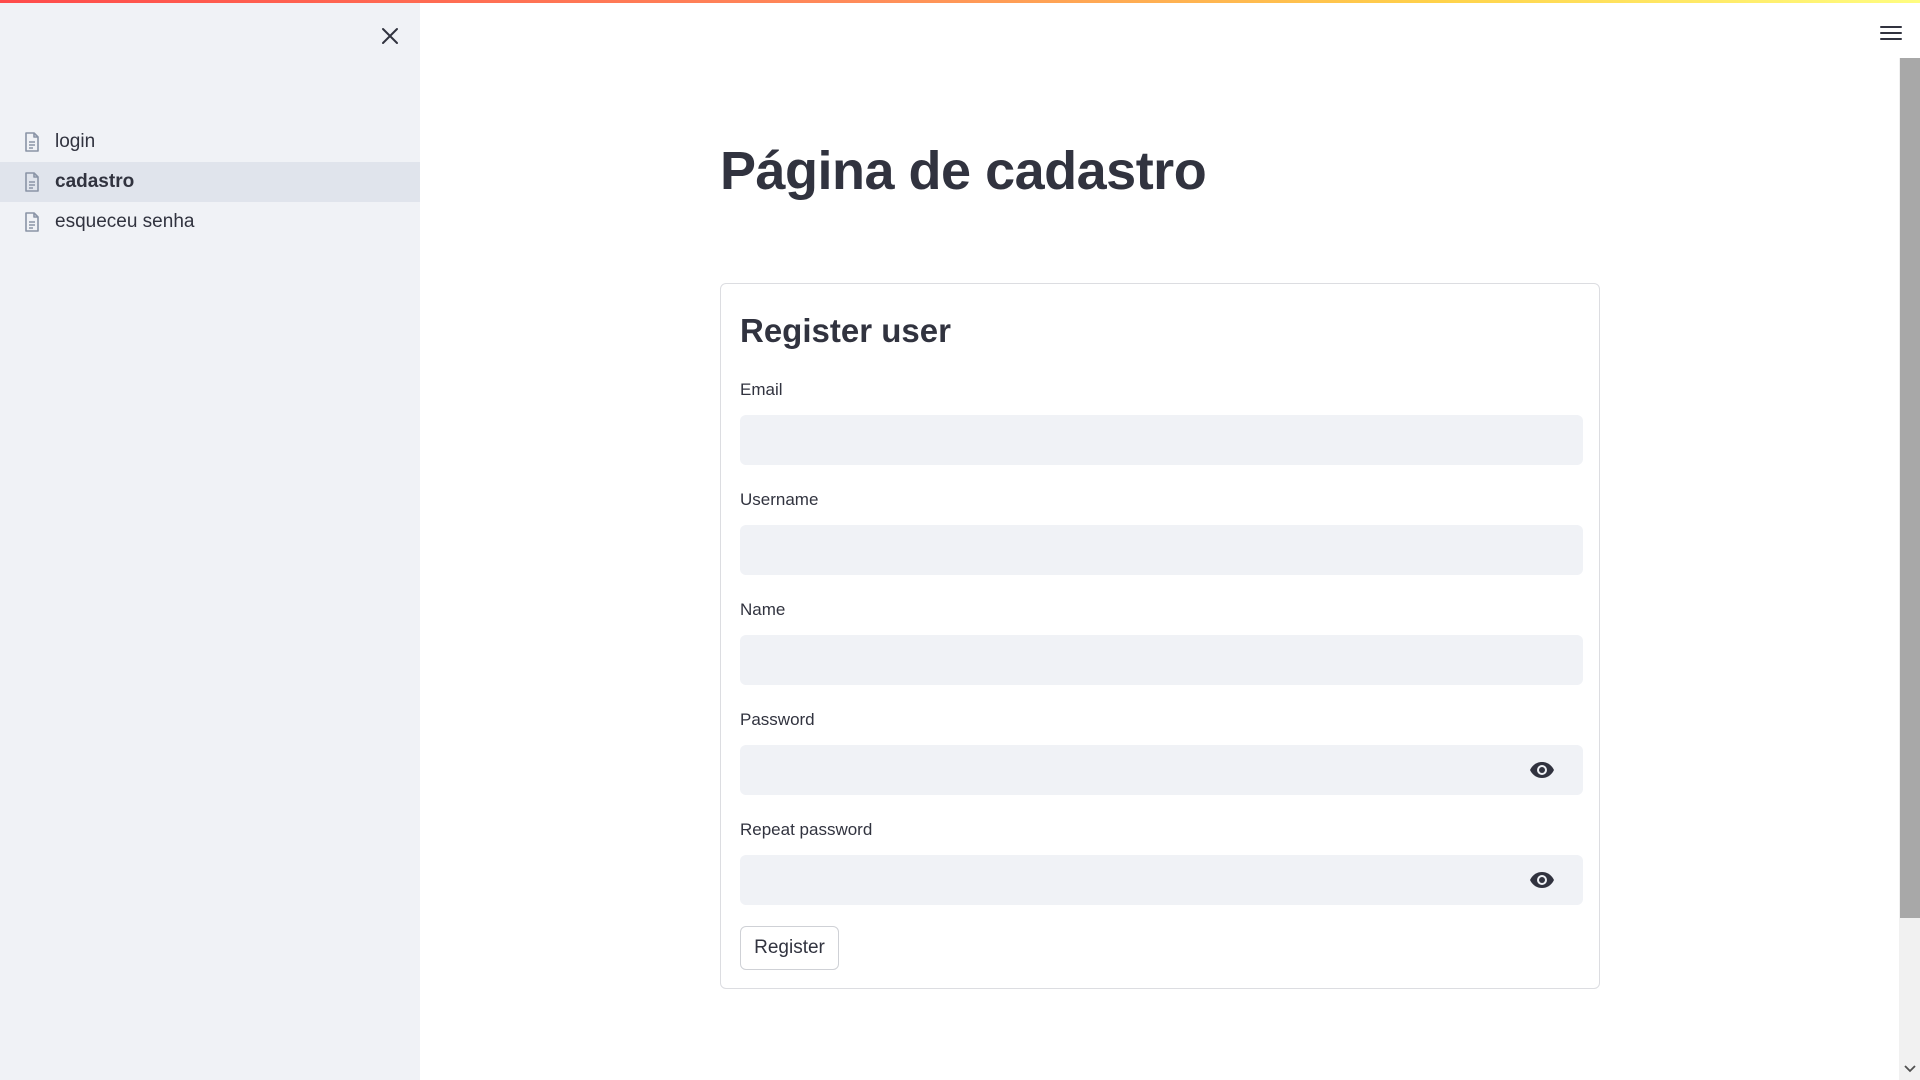 This screenshot has height=1080, width=1920. Describe the element at coordinates (763, 609) in the screenshot. I see `name-label: Name` at that location.